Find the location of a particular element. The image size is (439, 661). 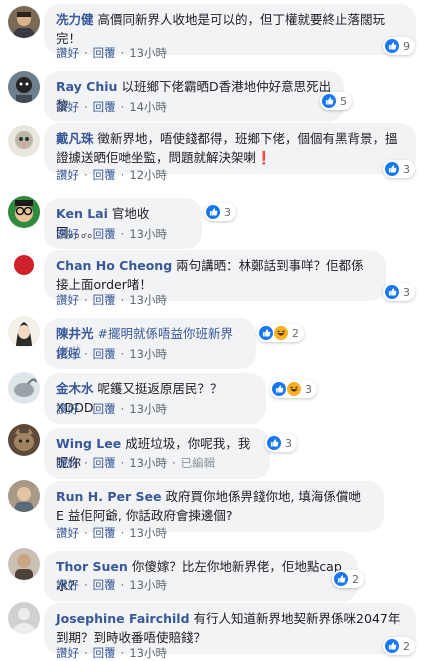

commenter-name: Ray Chiu is located at coordinates (86, 86).